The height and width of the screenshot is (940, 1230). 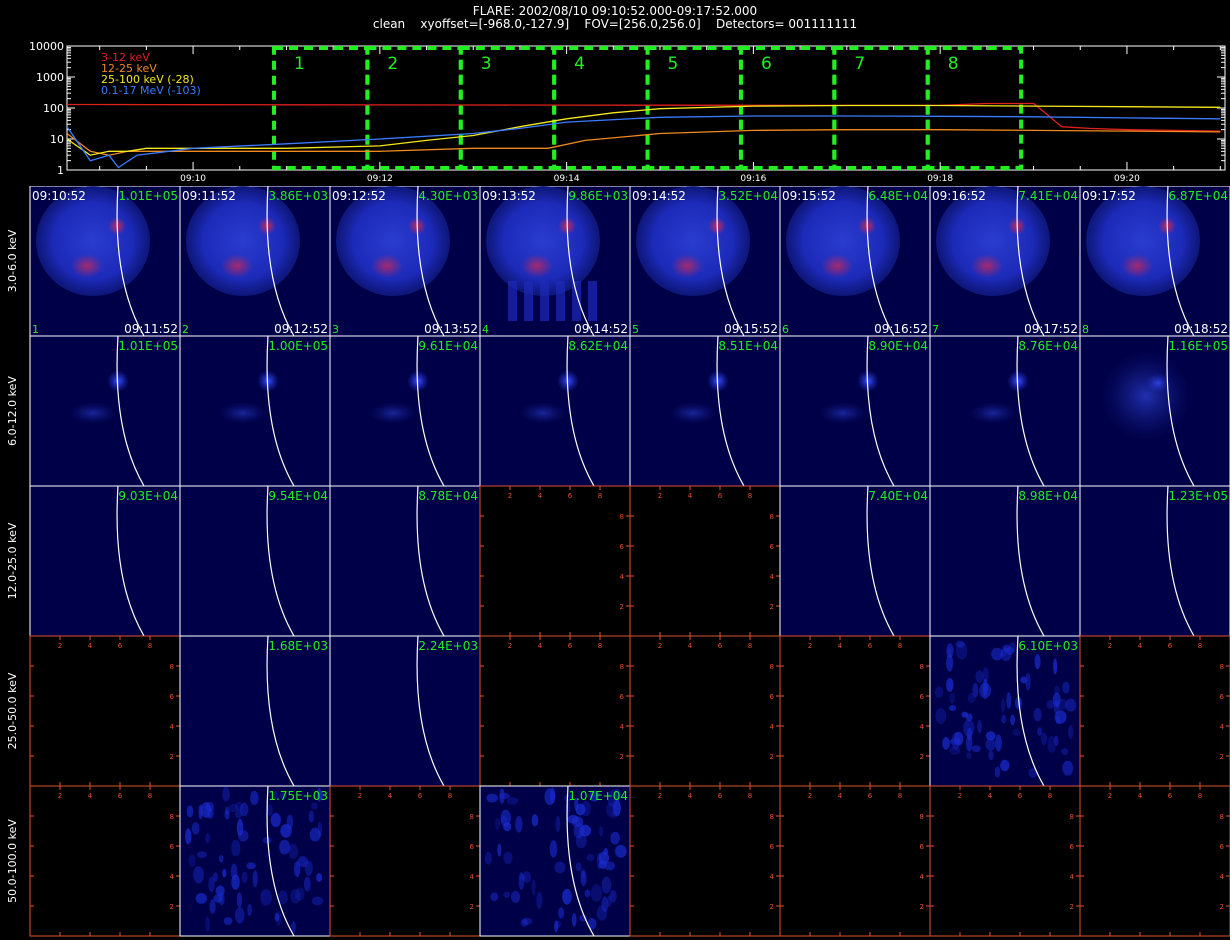 I want to click on panel-peak-value: 1.01E+05, so click(x=148, y=346).